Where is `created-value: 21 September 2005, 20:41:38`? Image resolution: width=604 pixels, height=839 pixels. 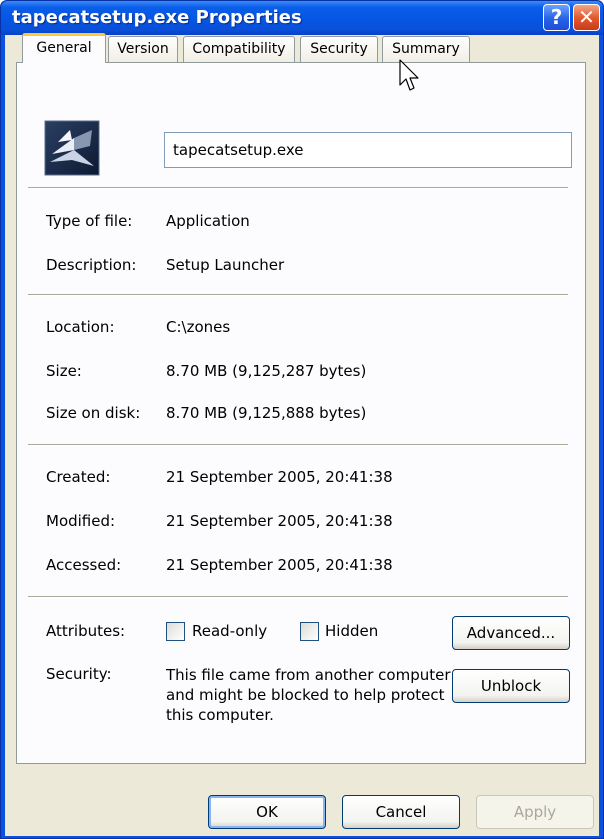 created-value: 21 September 2005, 20:41:38 is located at coordinates (279, 477).